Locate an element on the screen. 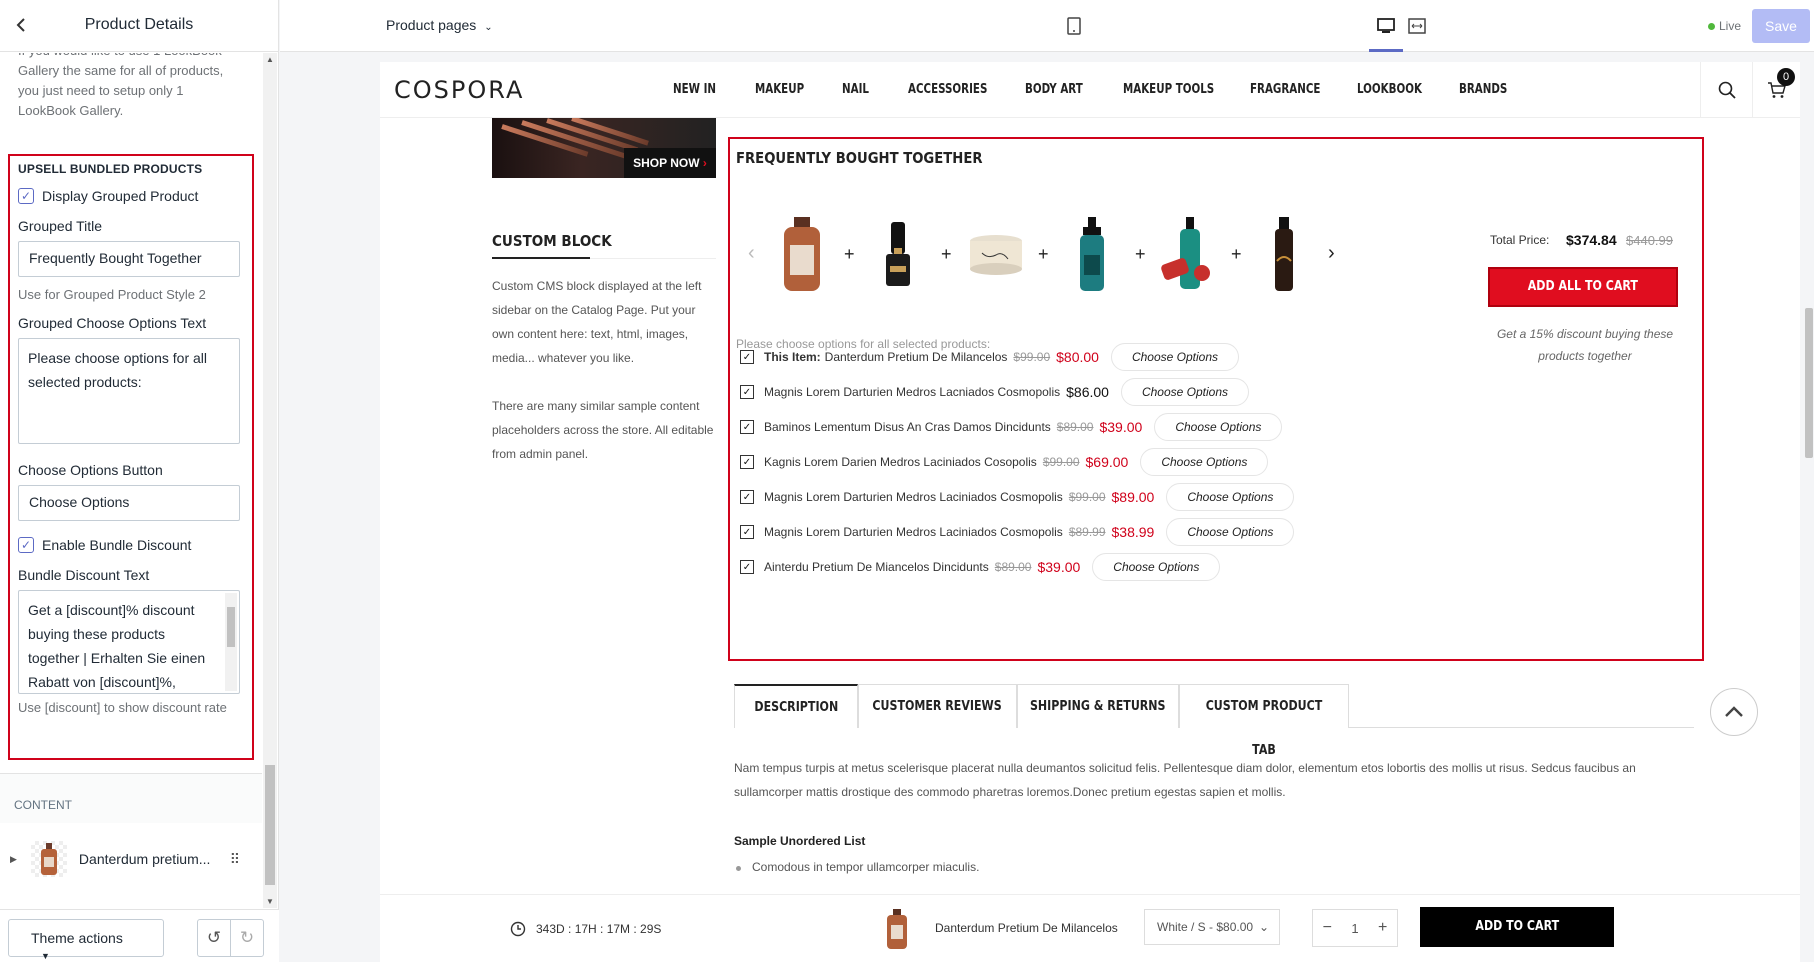 Image resolution: width=1814 pixels, height=962 pixels. qty-value: 1 is located at coordinates (1354, 928).